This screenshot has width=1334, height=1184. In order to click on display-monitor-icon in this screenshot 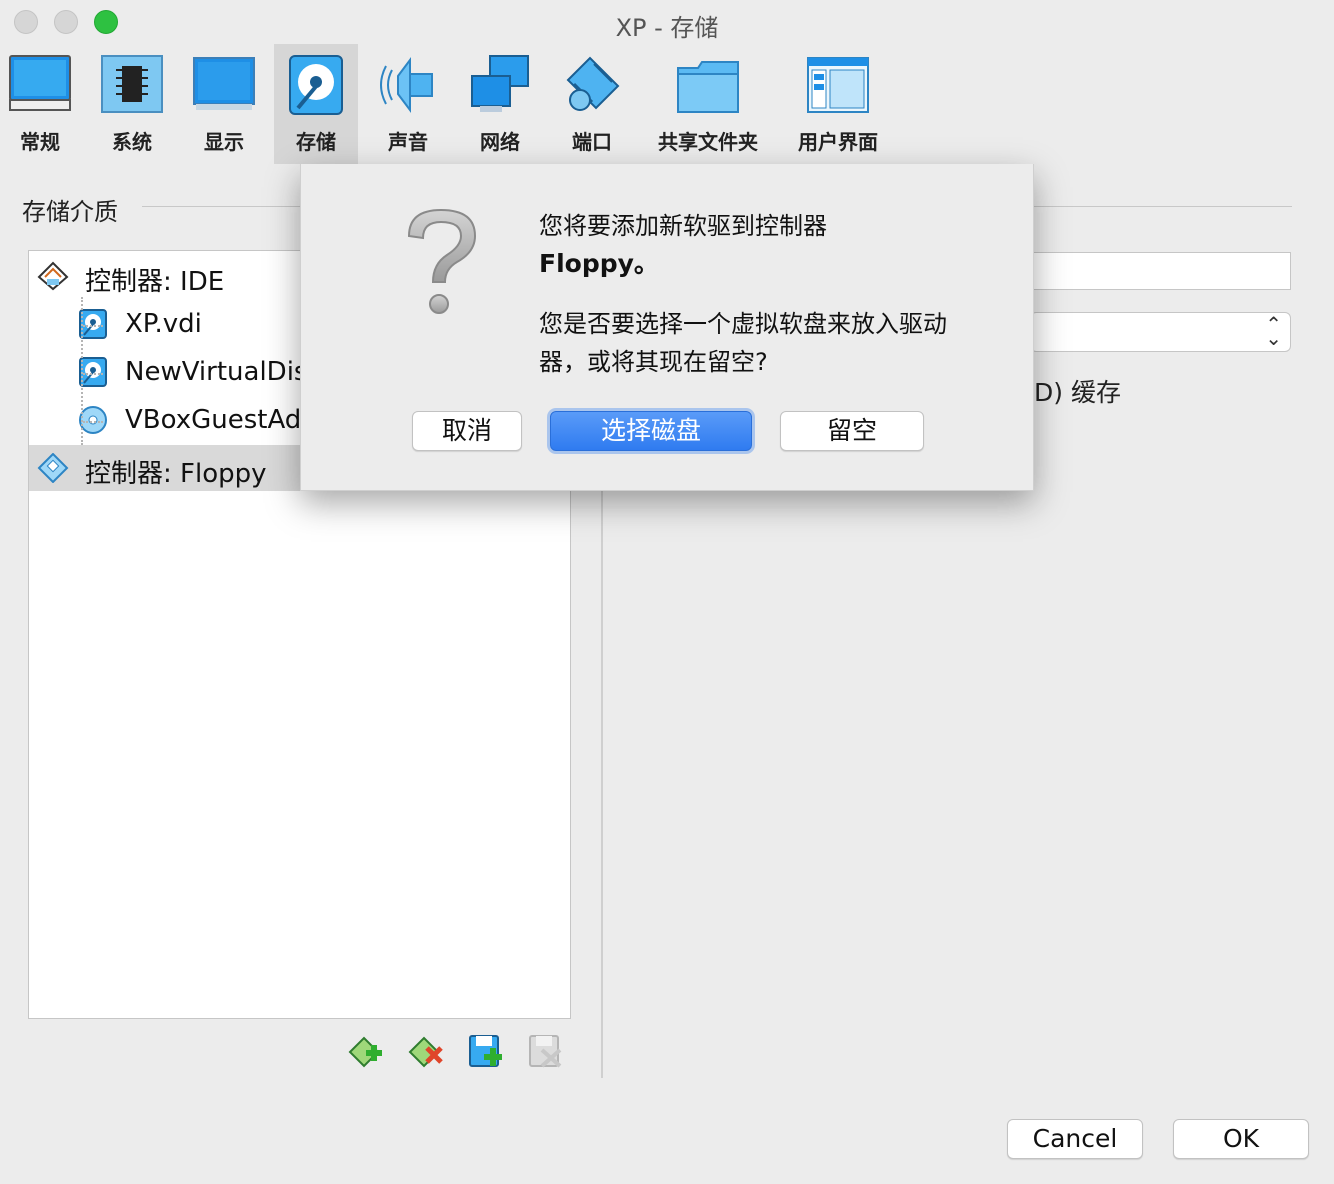, I will do `click(224, 83)`.